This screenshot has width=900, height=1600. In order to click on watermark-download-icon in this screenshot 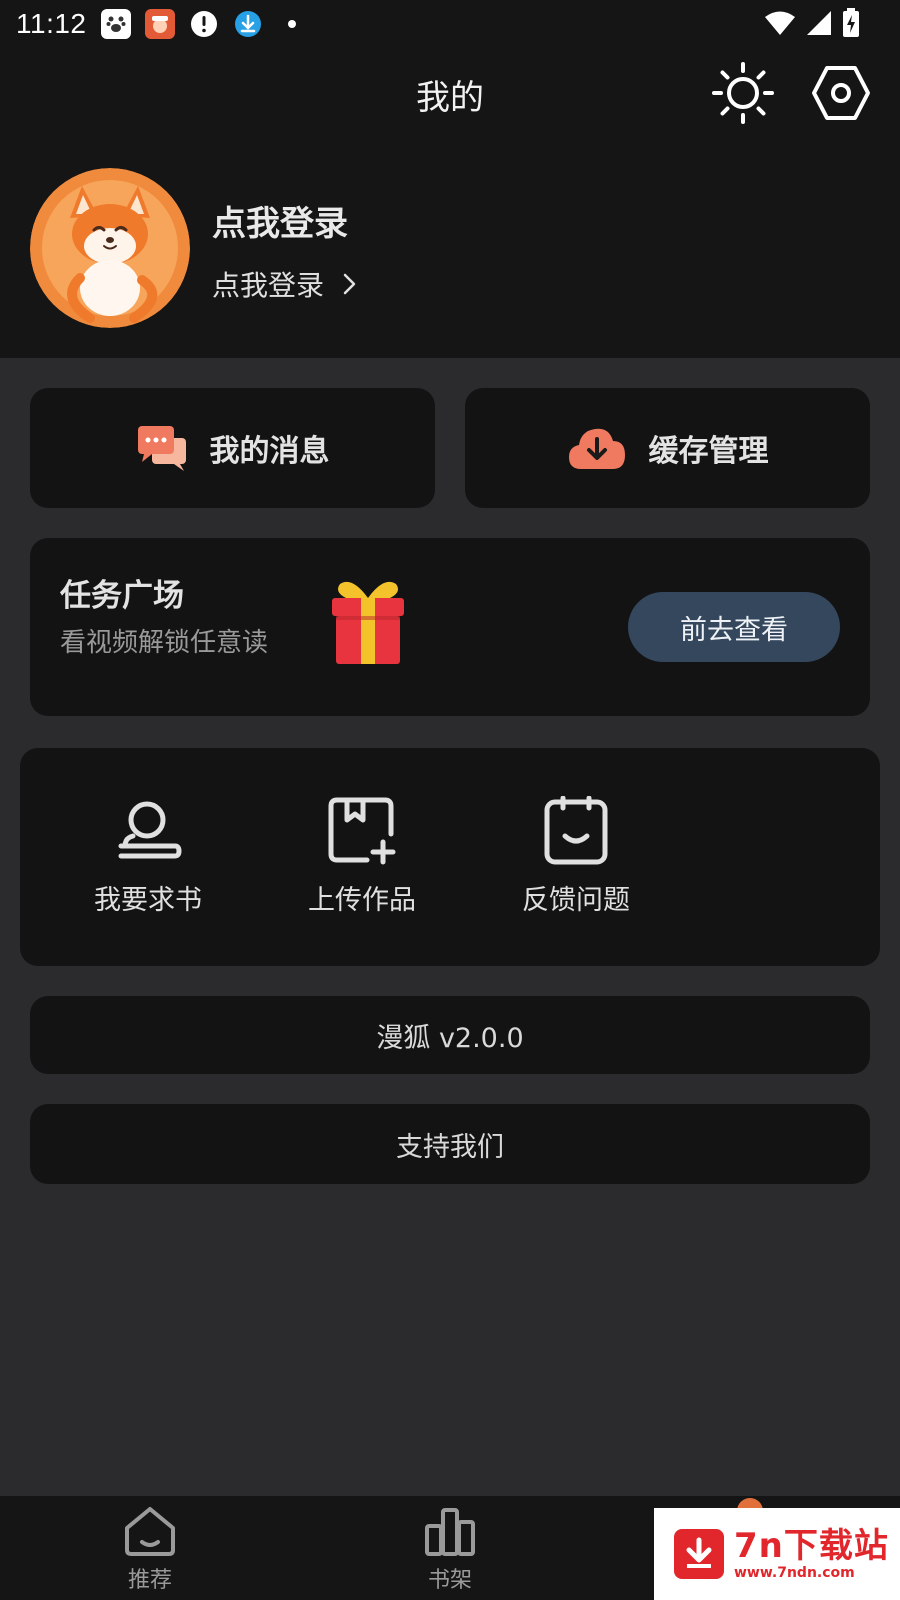, I will do `click(699, 1554)`.